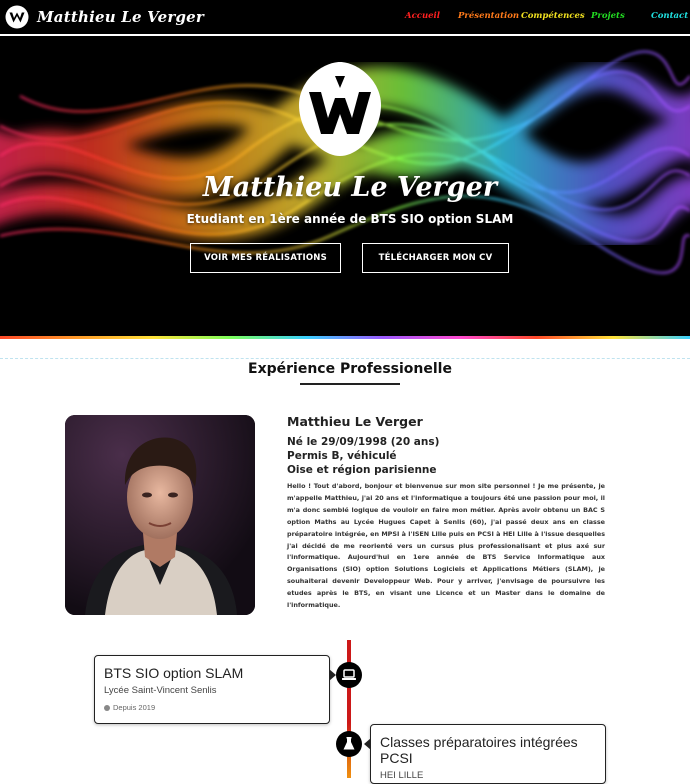 Image resolution: width=690 pixels, height=784 pixels. What do you see at coordinates (362, 470) in the screenshot?
I see `profile-region: Oise et région parisienne` at bounding box center [362, 470].